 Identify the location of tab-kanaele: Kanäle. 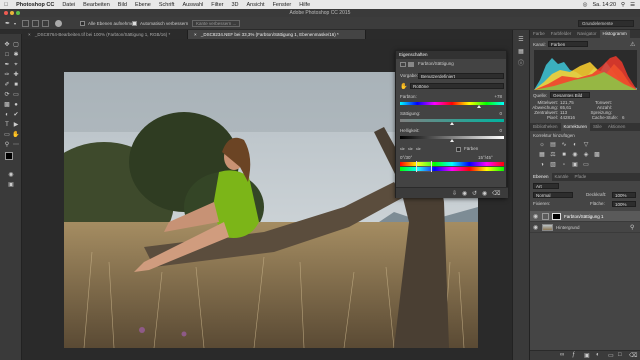
(562, 177).